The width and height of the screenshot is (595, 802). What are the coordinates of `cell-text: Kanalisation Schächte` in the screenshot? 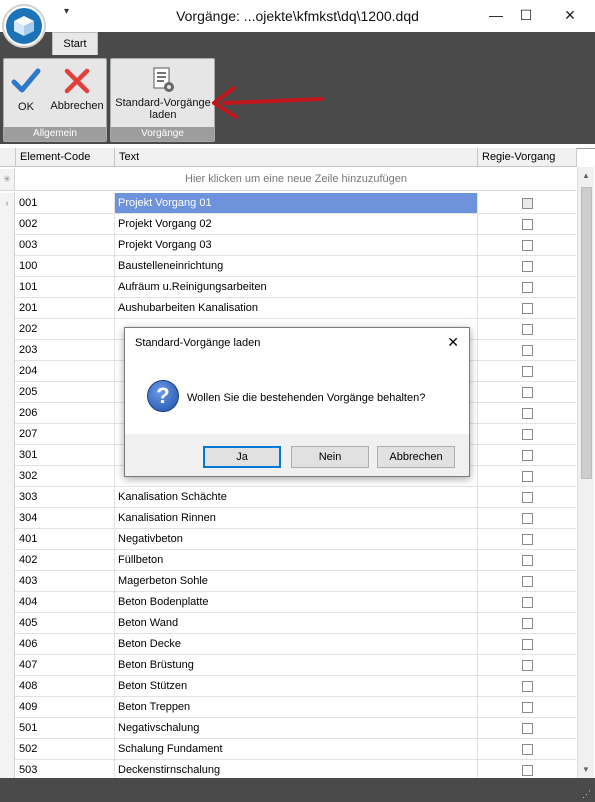 It's located at (296, 497).